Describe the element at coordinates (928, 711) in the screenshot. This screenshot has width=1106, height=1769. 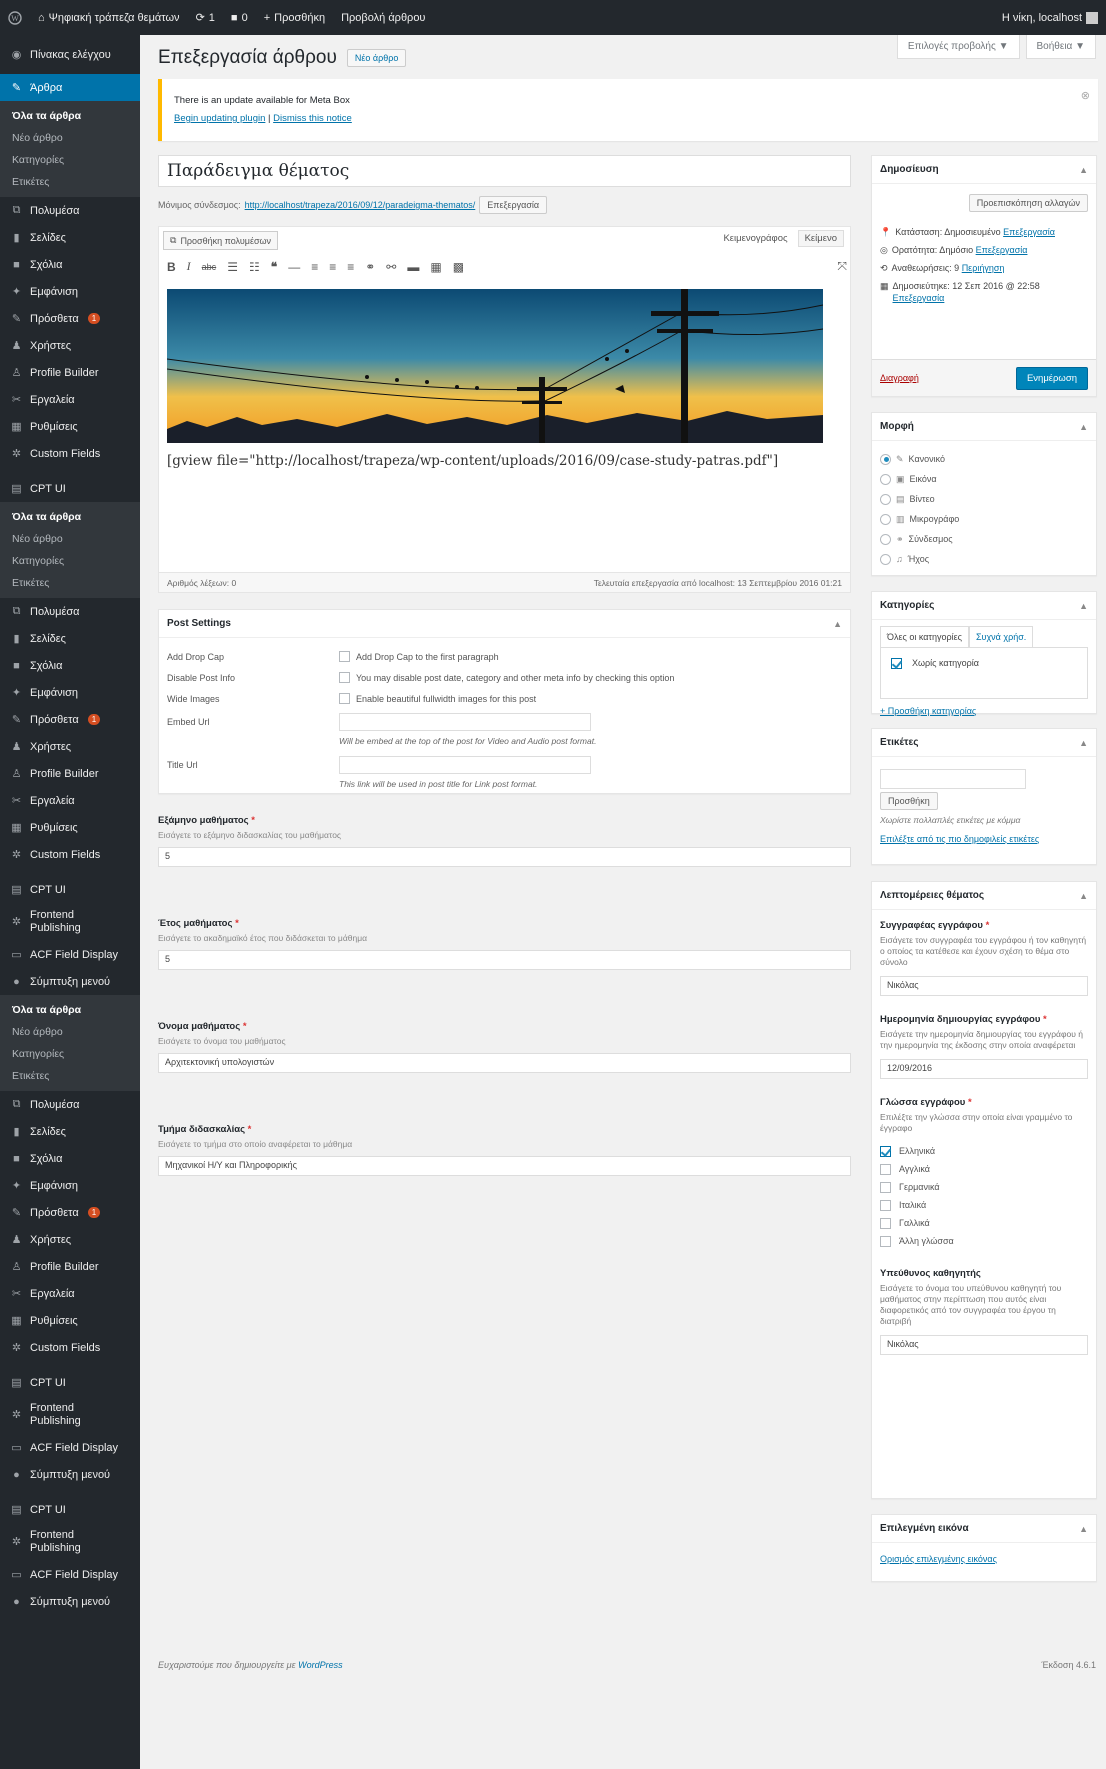
I see `add-category-link: + Προσθήκη κατηγορίας` at that location.